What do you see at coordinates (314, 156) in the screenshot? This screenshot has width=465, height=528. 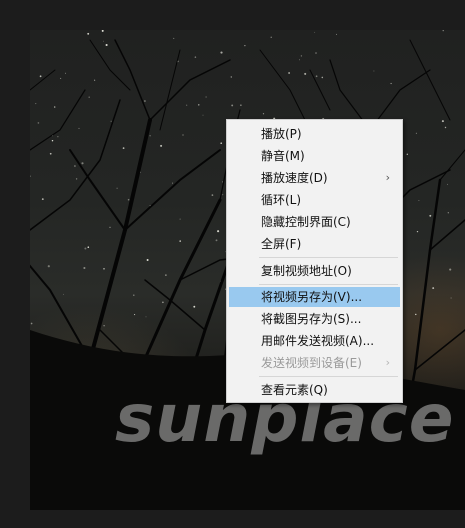 I see `menu-item-mute: 静音(M)` at bounding box center [314, 156].